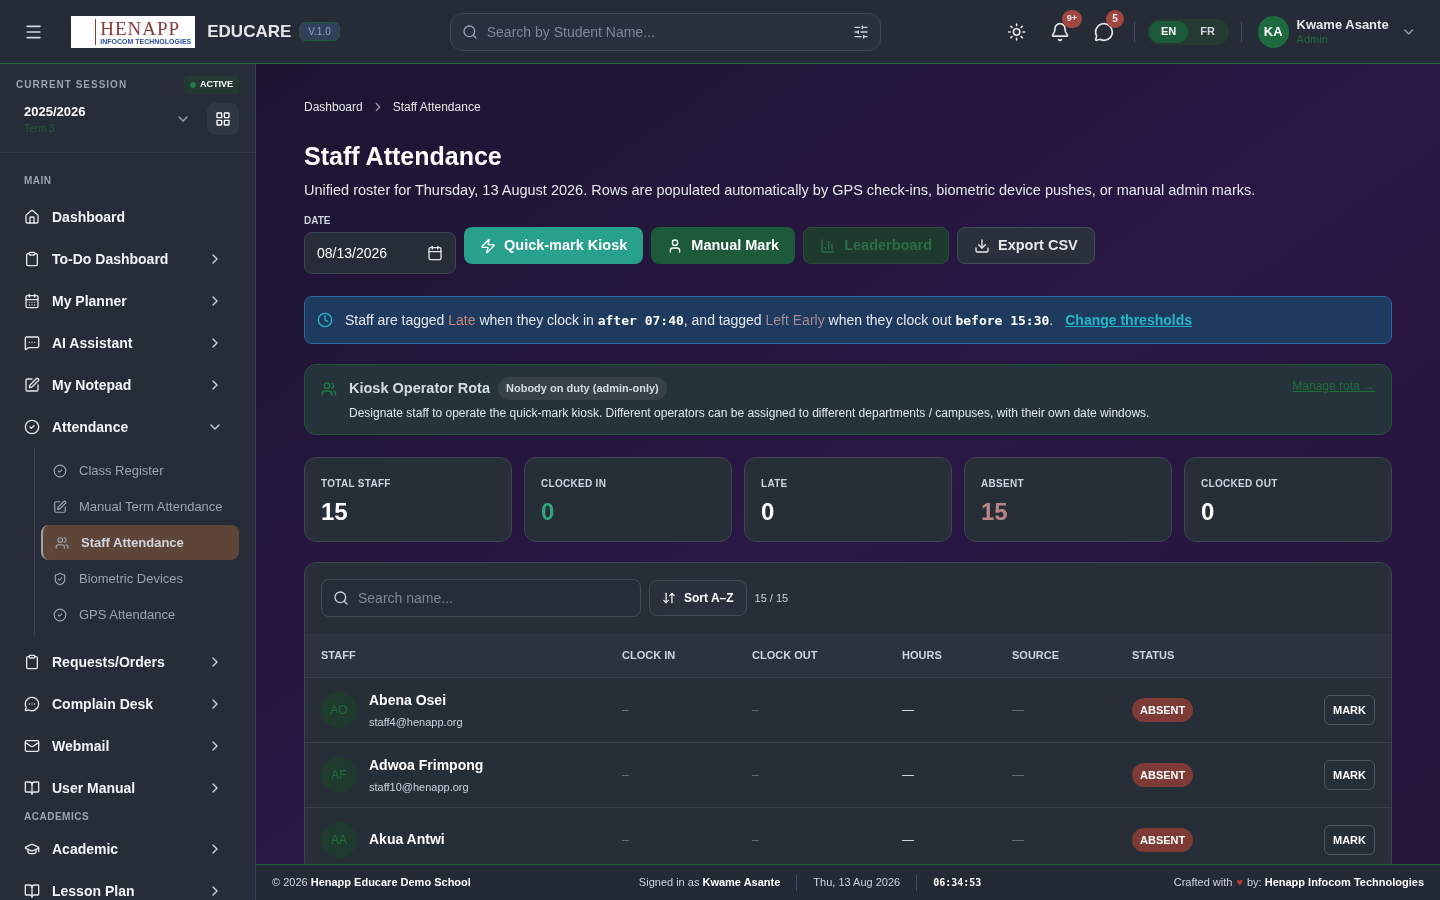 This screenshot has width=1440, height=900. What do you see at coordinates (709, 883) in the screenshot?
I see `signed-in-text: Signed in as Kwame Asante` at bounding box center [709, 883].